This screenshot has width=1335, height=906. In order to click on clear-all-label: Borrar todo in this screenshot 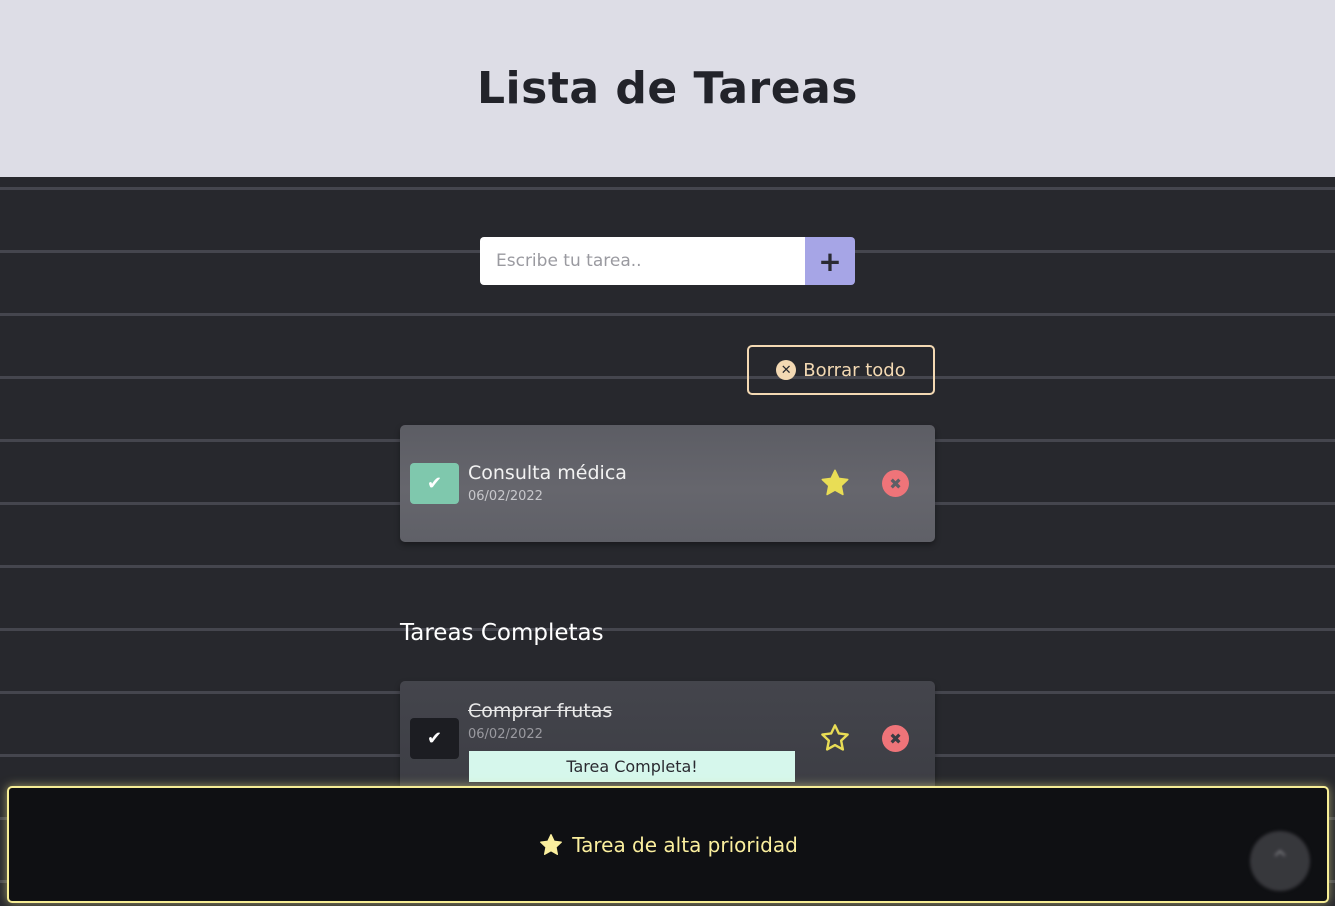, I will do `click(854, 370)`.